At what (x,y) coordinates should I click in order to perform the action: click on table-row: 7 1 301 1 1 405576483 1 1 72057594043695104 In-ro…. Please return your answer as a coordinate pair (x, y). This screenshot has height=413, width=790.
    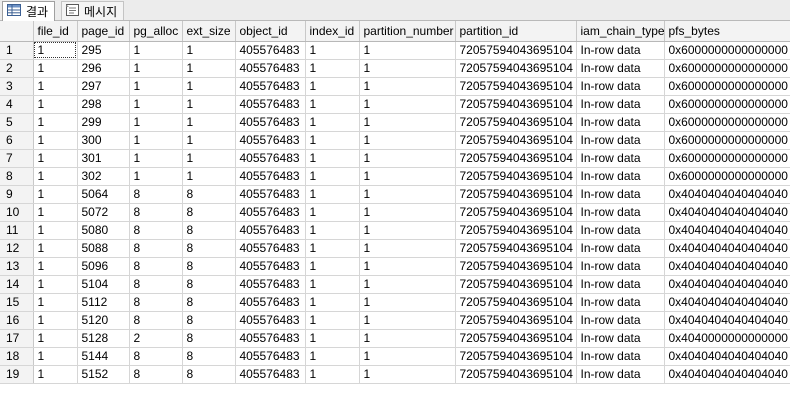
    Looking at the image, I should click on (395, 158).